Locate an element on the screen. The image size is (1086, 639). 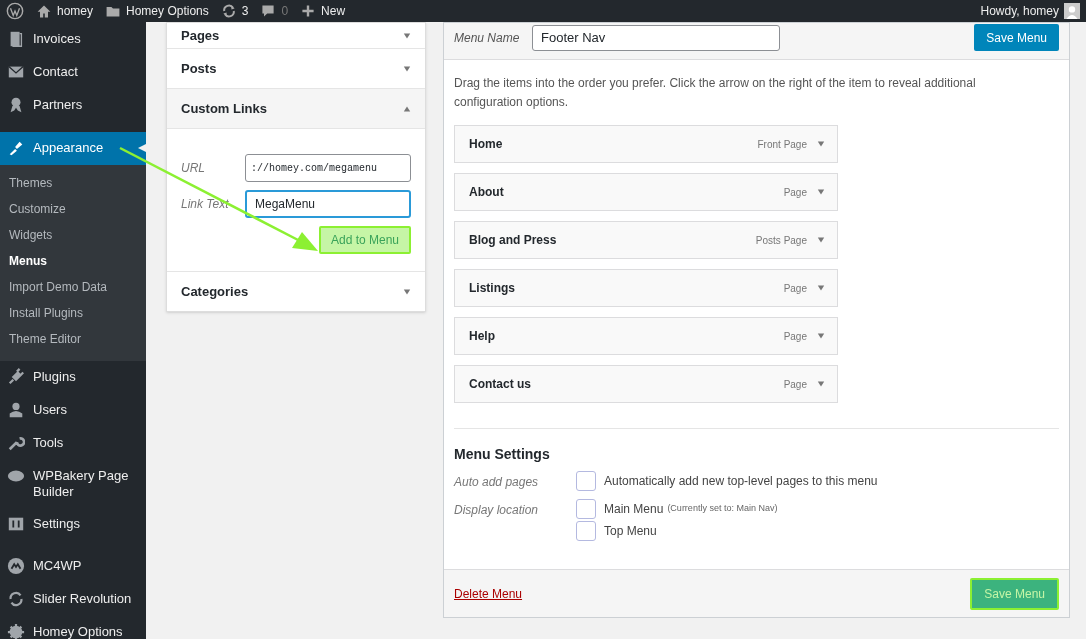
submenu-item: Menus is located at coordinates (73, 261).